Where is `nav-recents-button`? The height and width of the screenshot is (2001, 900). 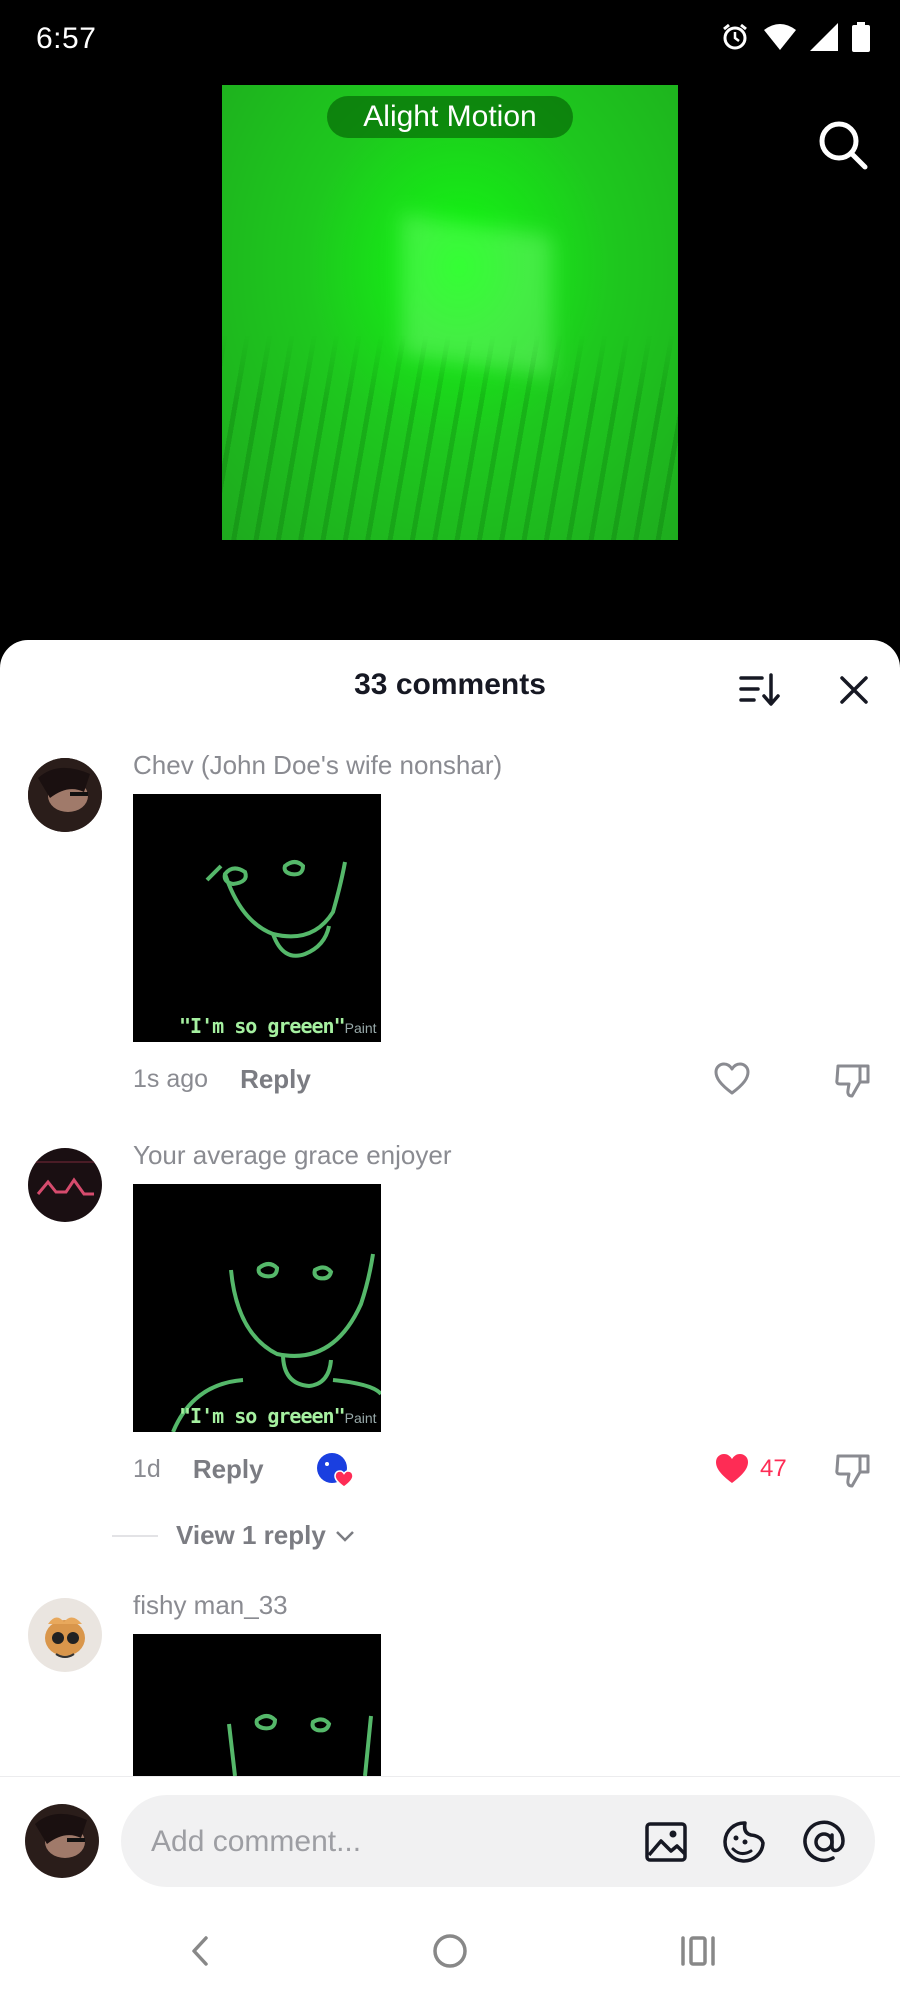 nav-recents-button is located at coordinates (698, 1951).